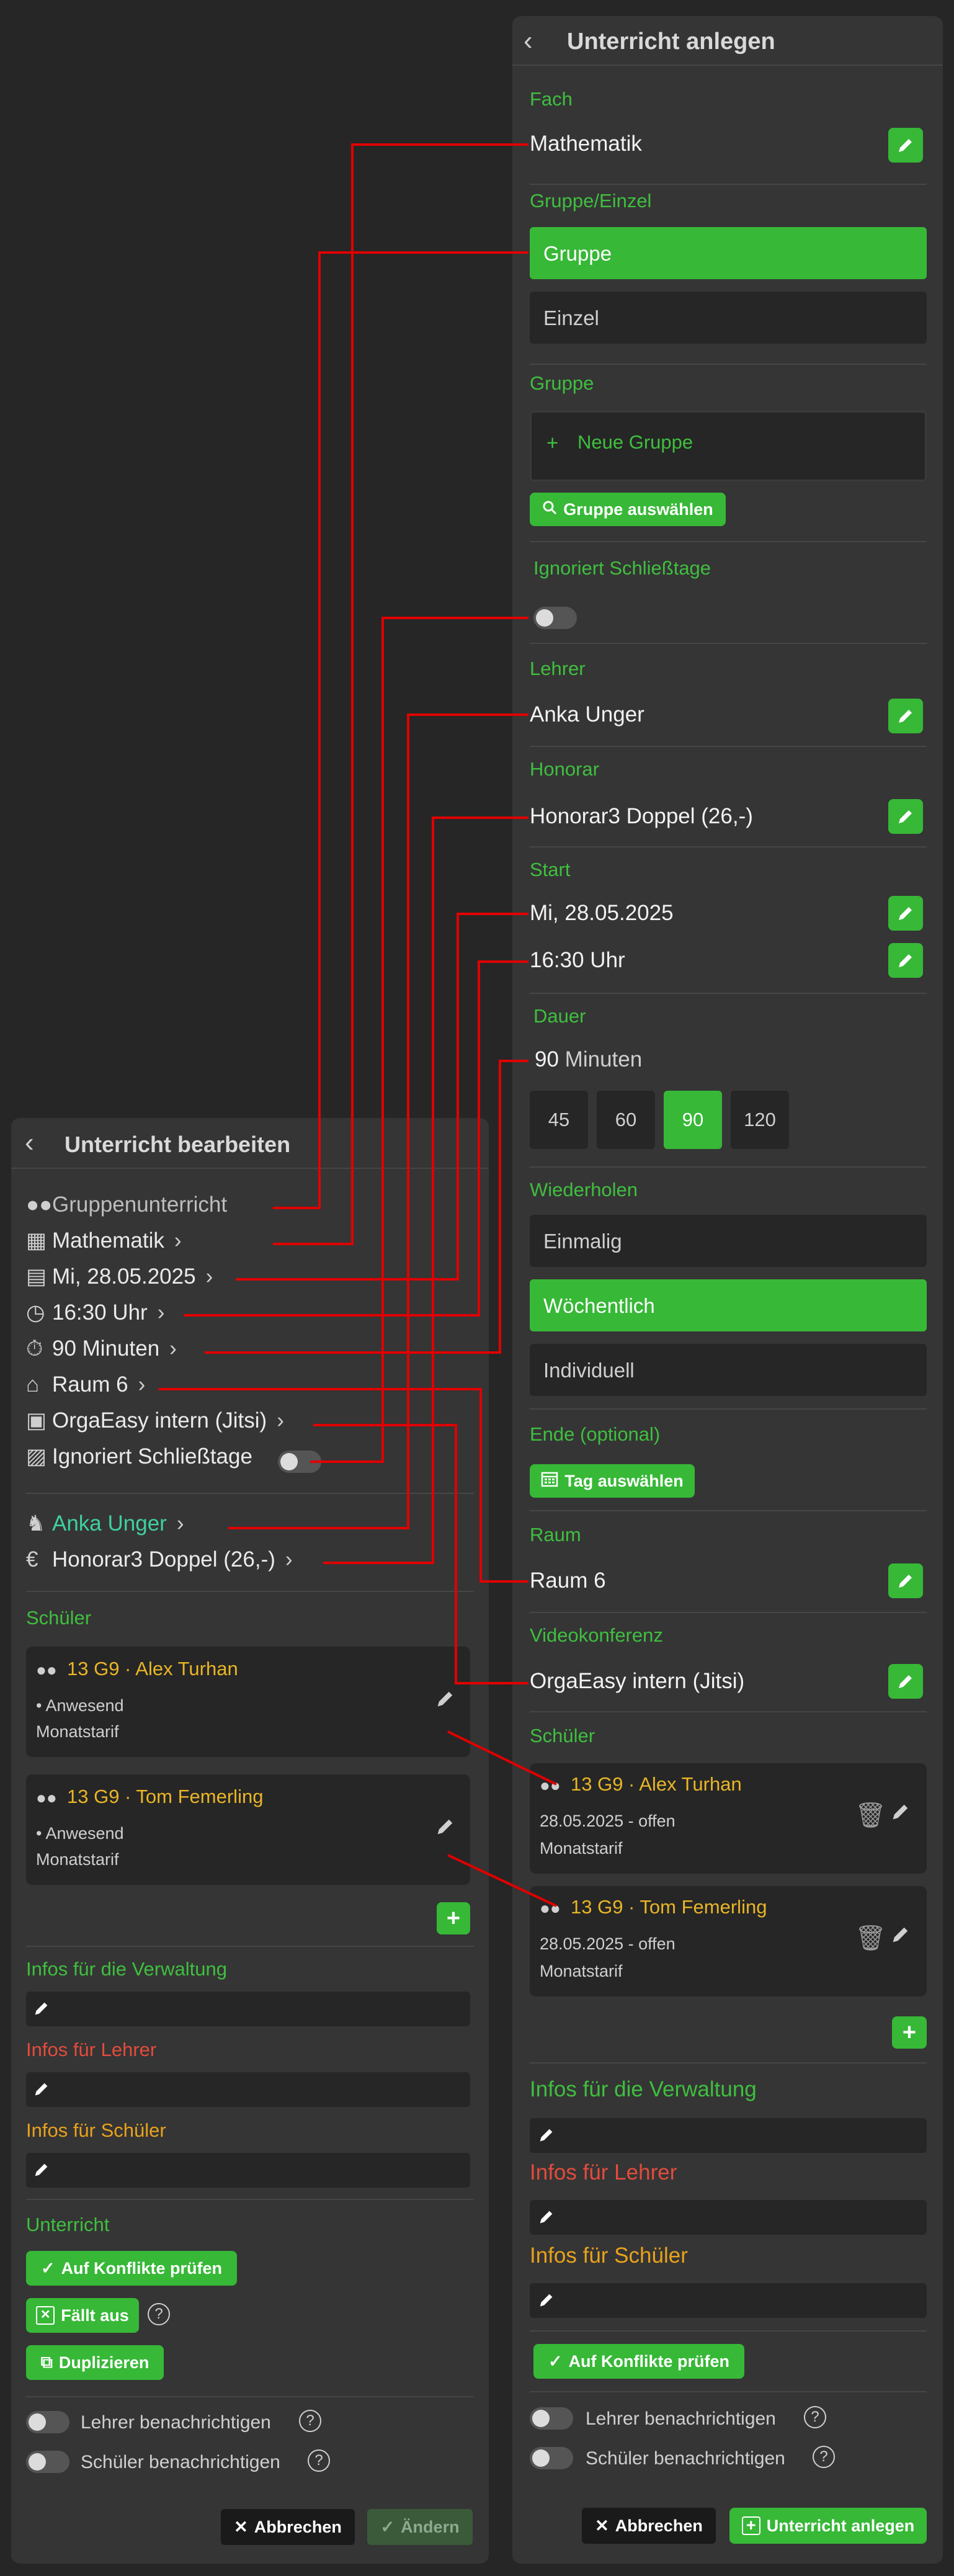 The image size is (954, 2576). I want to click on closing-days-toggle, so click(299, 1462).